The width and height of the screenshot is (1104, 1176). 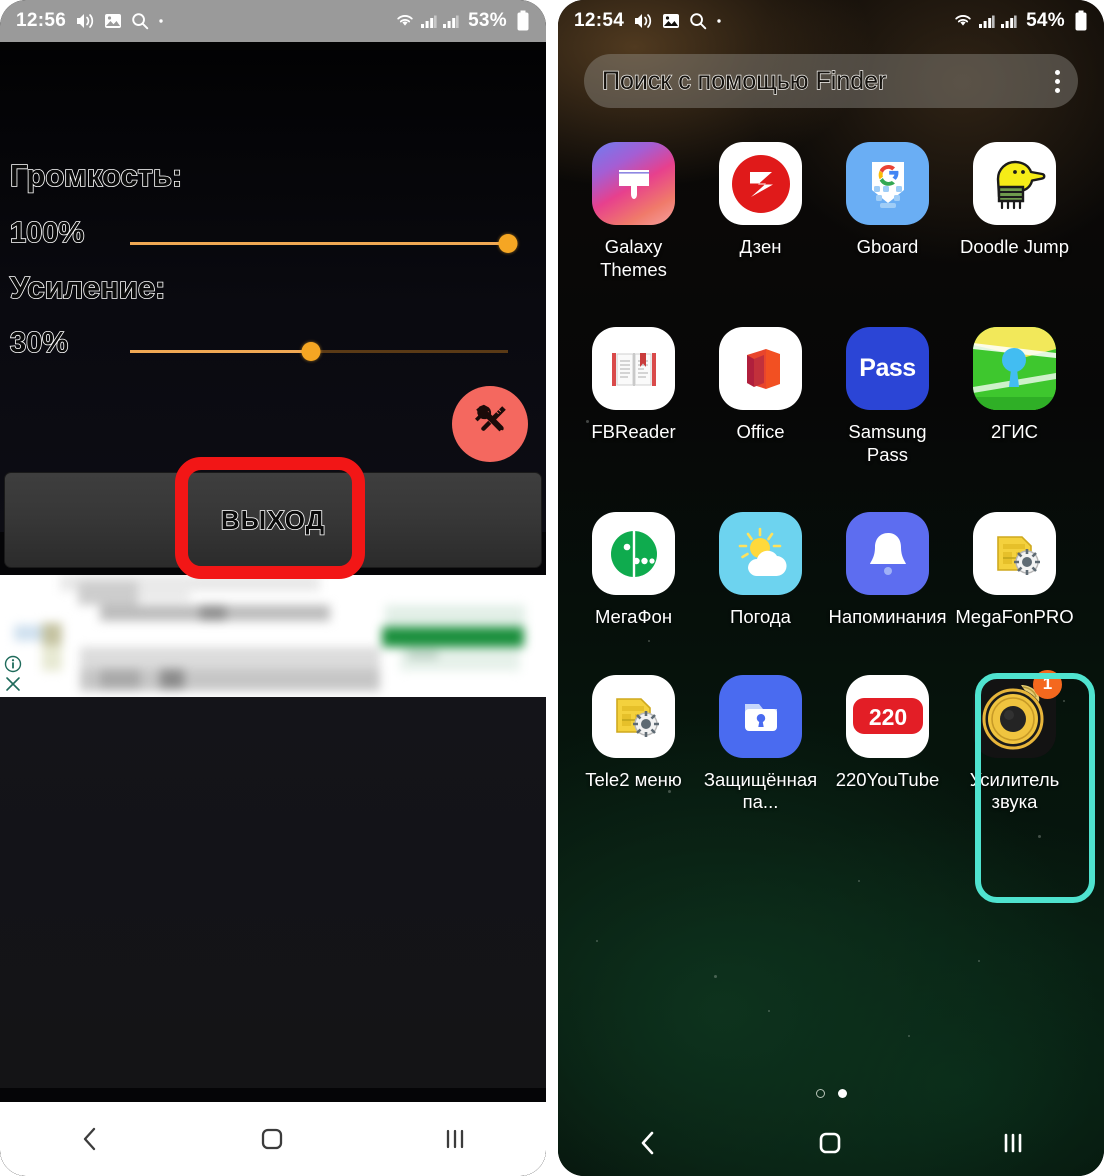 What do you see at coordinates (887, 554) in the screenshot?
I see `reminders-icon` at bounding box center [887, 554].